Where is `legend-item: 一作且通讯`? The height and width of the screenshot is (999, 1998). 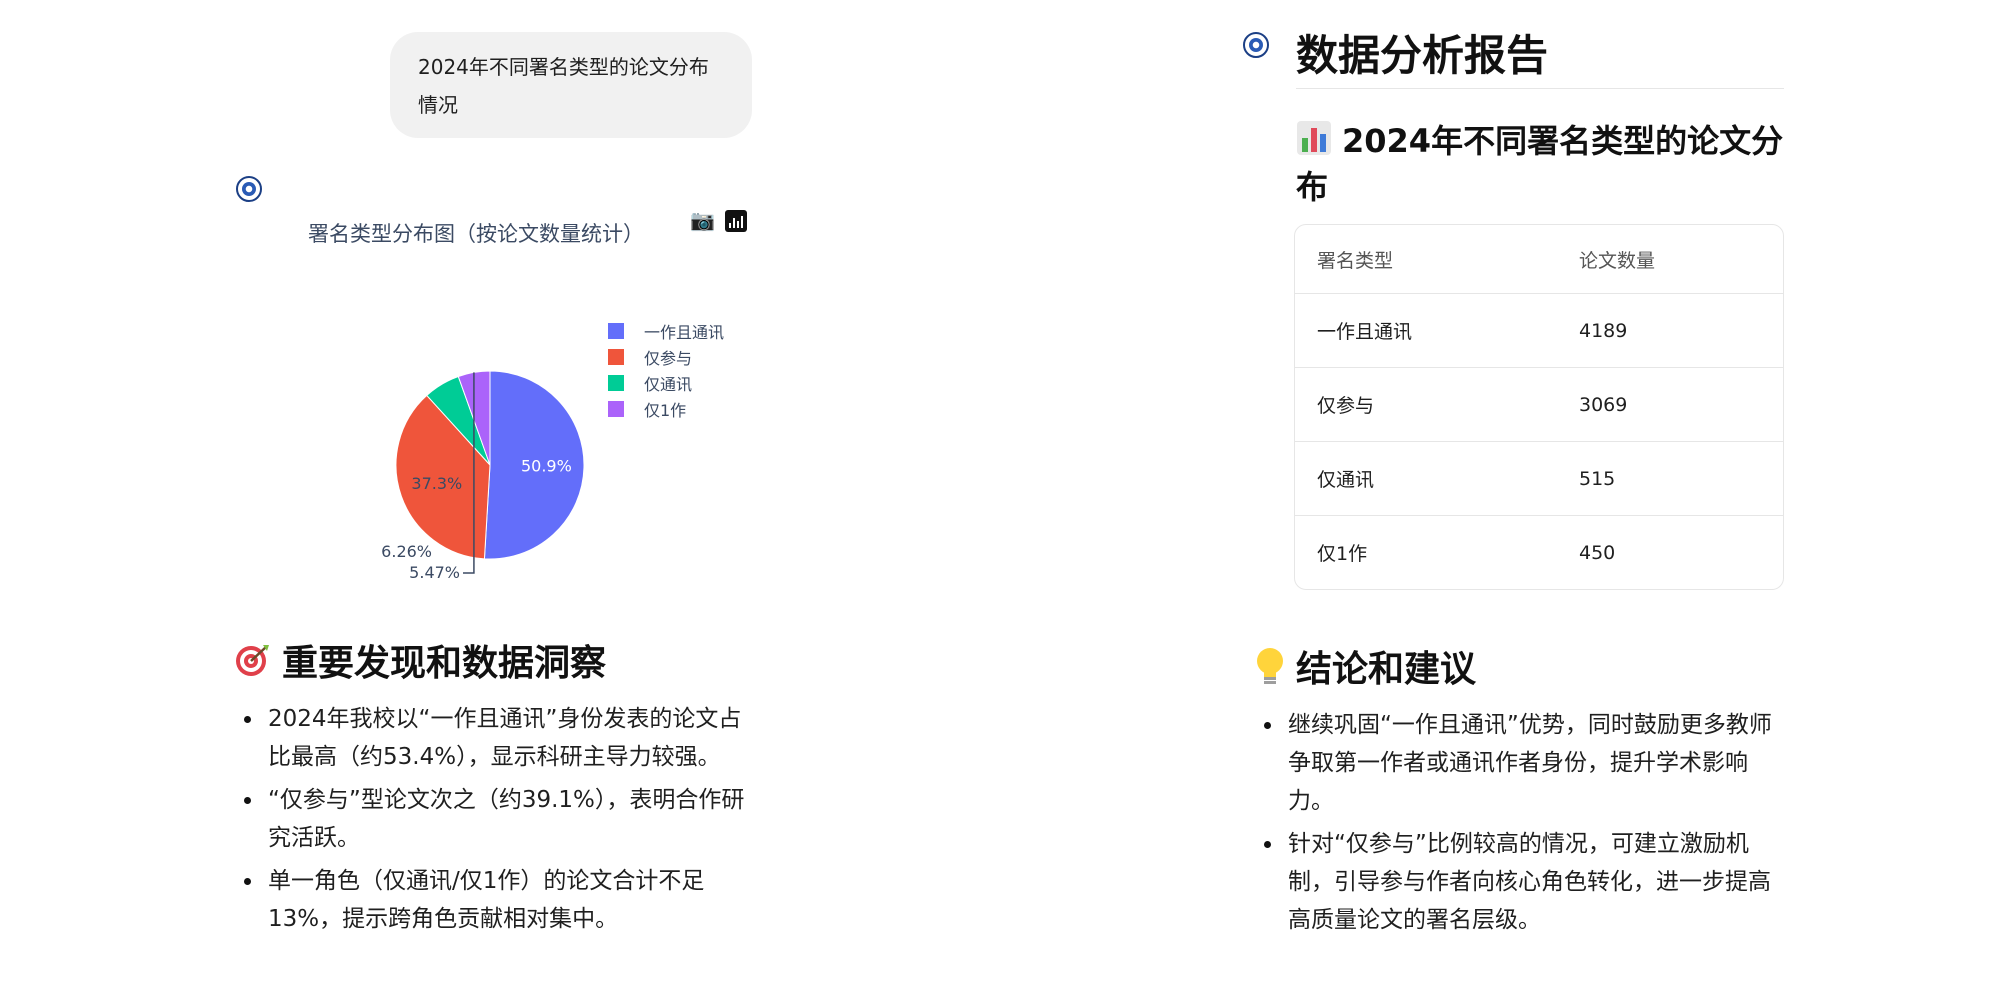
legend-item: 一作且通讯 is located at coordinates (666, 331).